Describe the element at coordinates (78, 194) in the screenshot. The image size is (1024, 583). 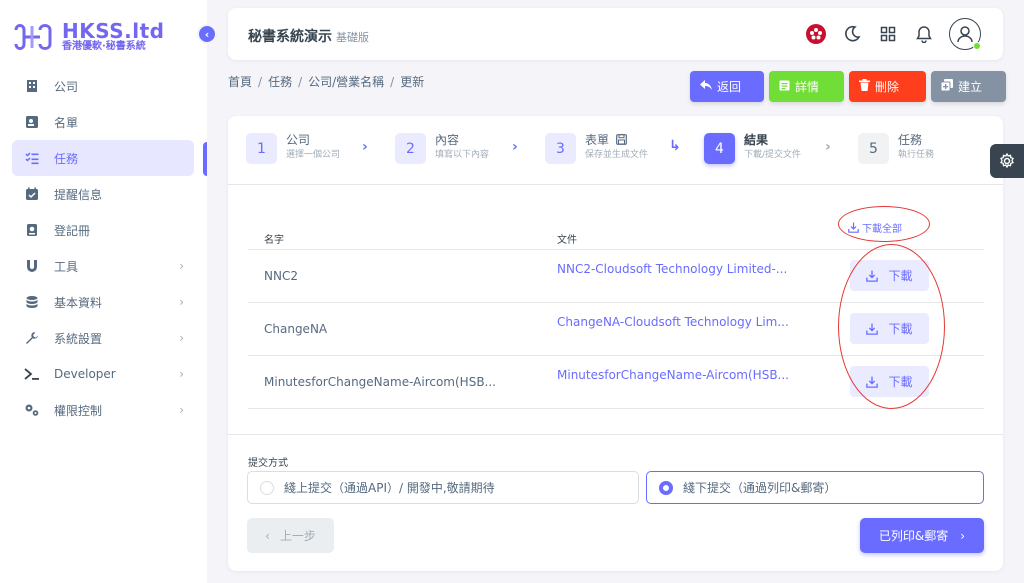
I see `sidebar-item-label: 提醒信息` at that location.